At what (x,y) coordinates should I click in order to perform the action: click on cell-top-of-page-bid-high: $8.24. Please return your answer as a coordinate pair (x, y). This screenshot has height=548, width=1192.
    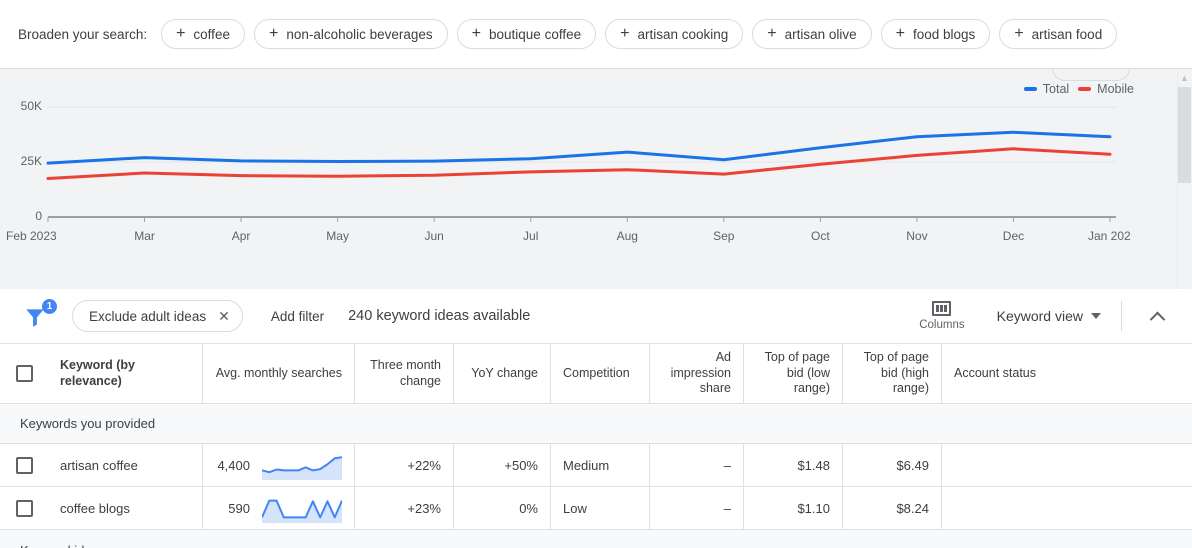
    Looking at the image, I should click on (892, 508).